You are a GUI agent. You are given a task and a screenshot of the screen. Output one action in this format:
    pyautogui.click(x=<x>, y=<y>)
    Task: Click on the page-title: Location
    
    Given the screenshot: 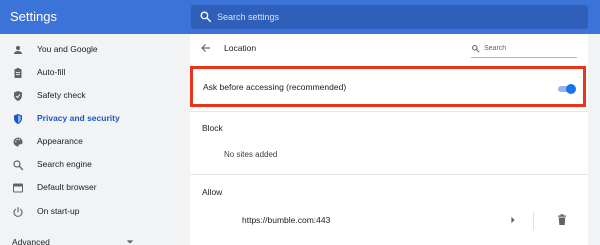 What is the action you would take?
    pyautogui.click(x=240, y=48)
    